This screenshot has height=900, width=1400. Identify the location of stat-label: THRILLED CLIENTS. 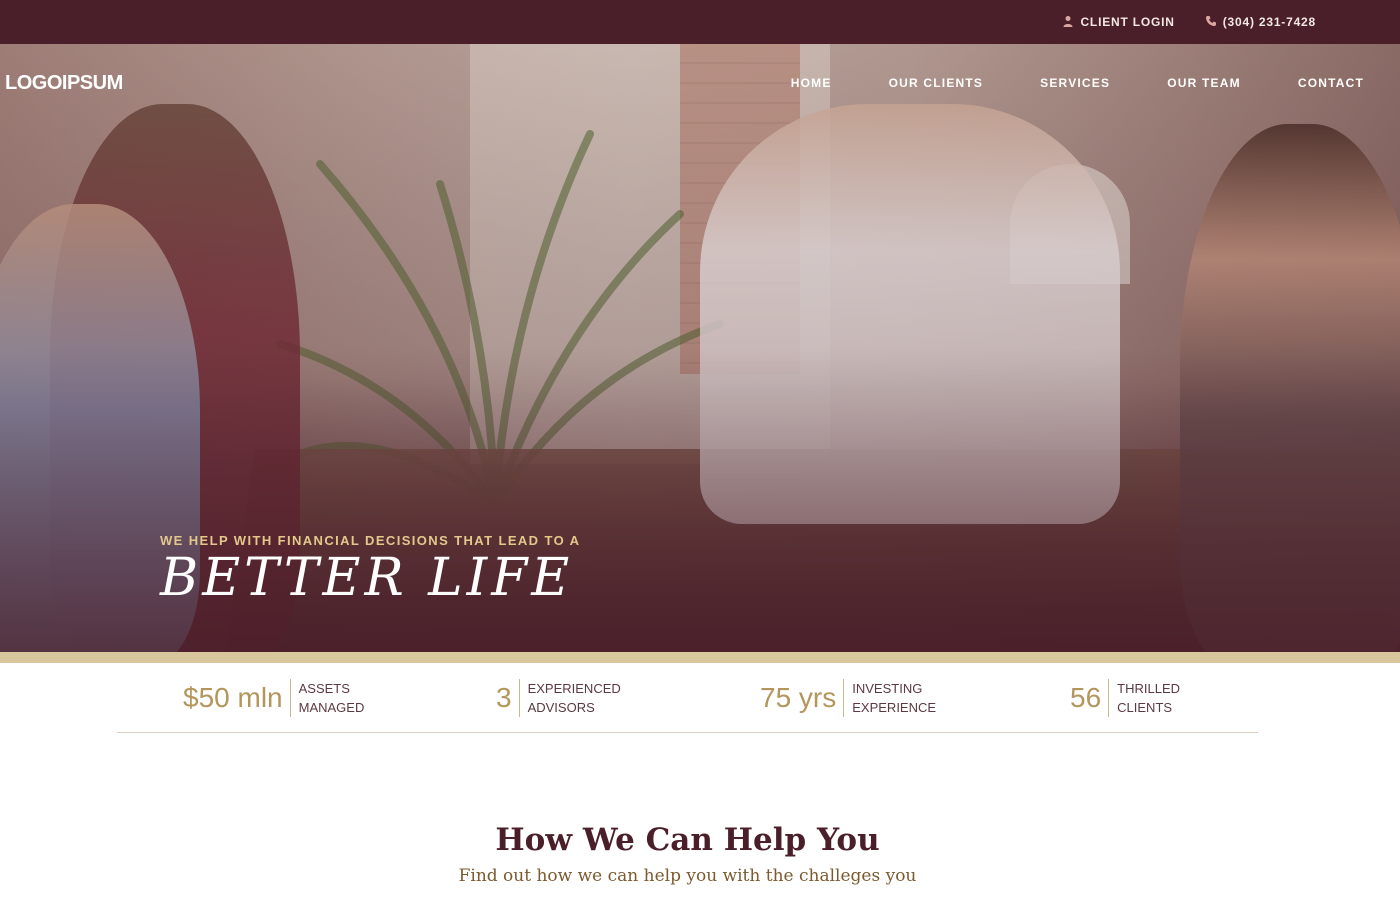
(1164, 698).